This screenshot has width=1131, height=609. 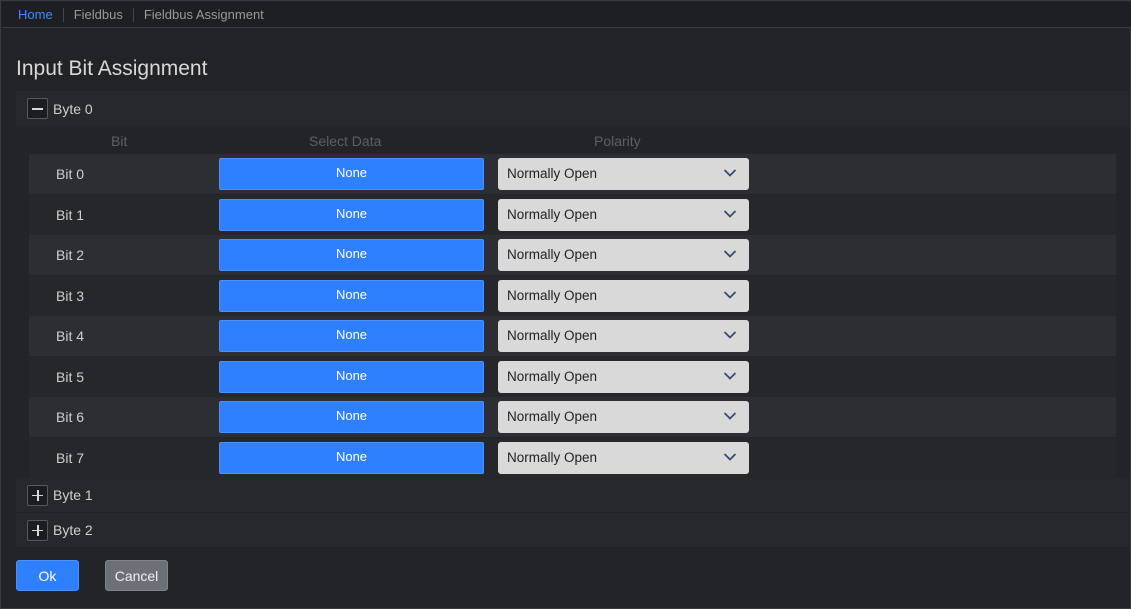 I want to click on byte-1-label: Byte 1, so click(x=73, y=495).